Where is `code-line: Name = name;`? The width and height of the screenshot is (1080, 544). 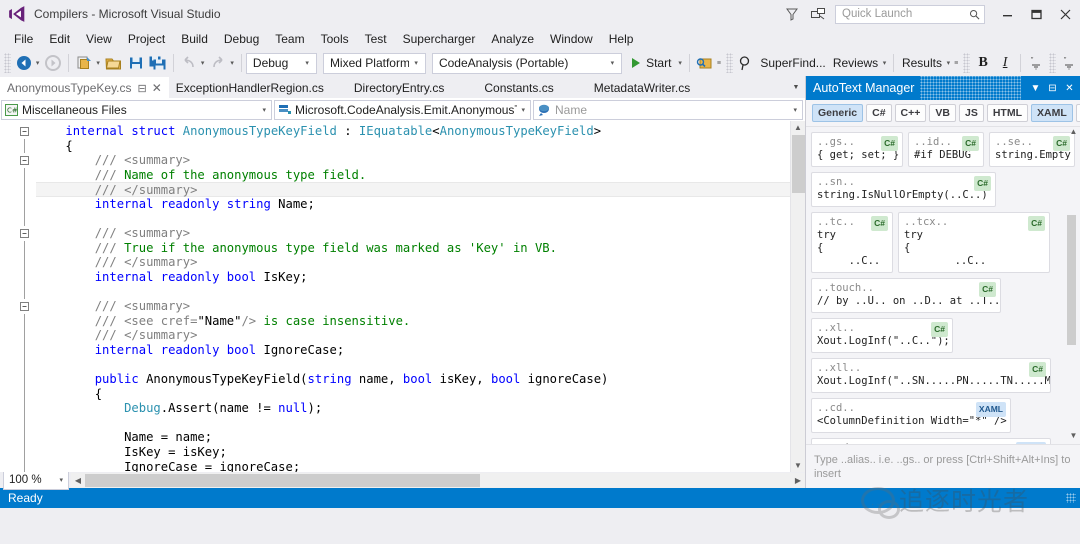
code-line: Name = name; is located at coordinates (413, 437).